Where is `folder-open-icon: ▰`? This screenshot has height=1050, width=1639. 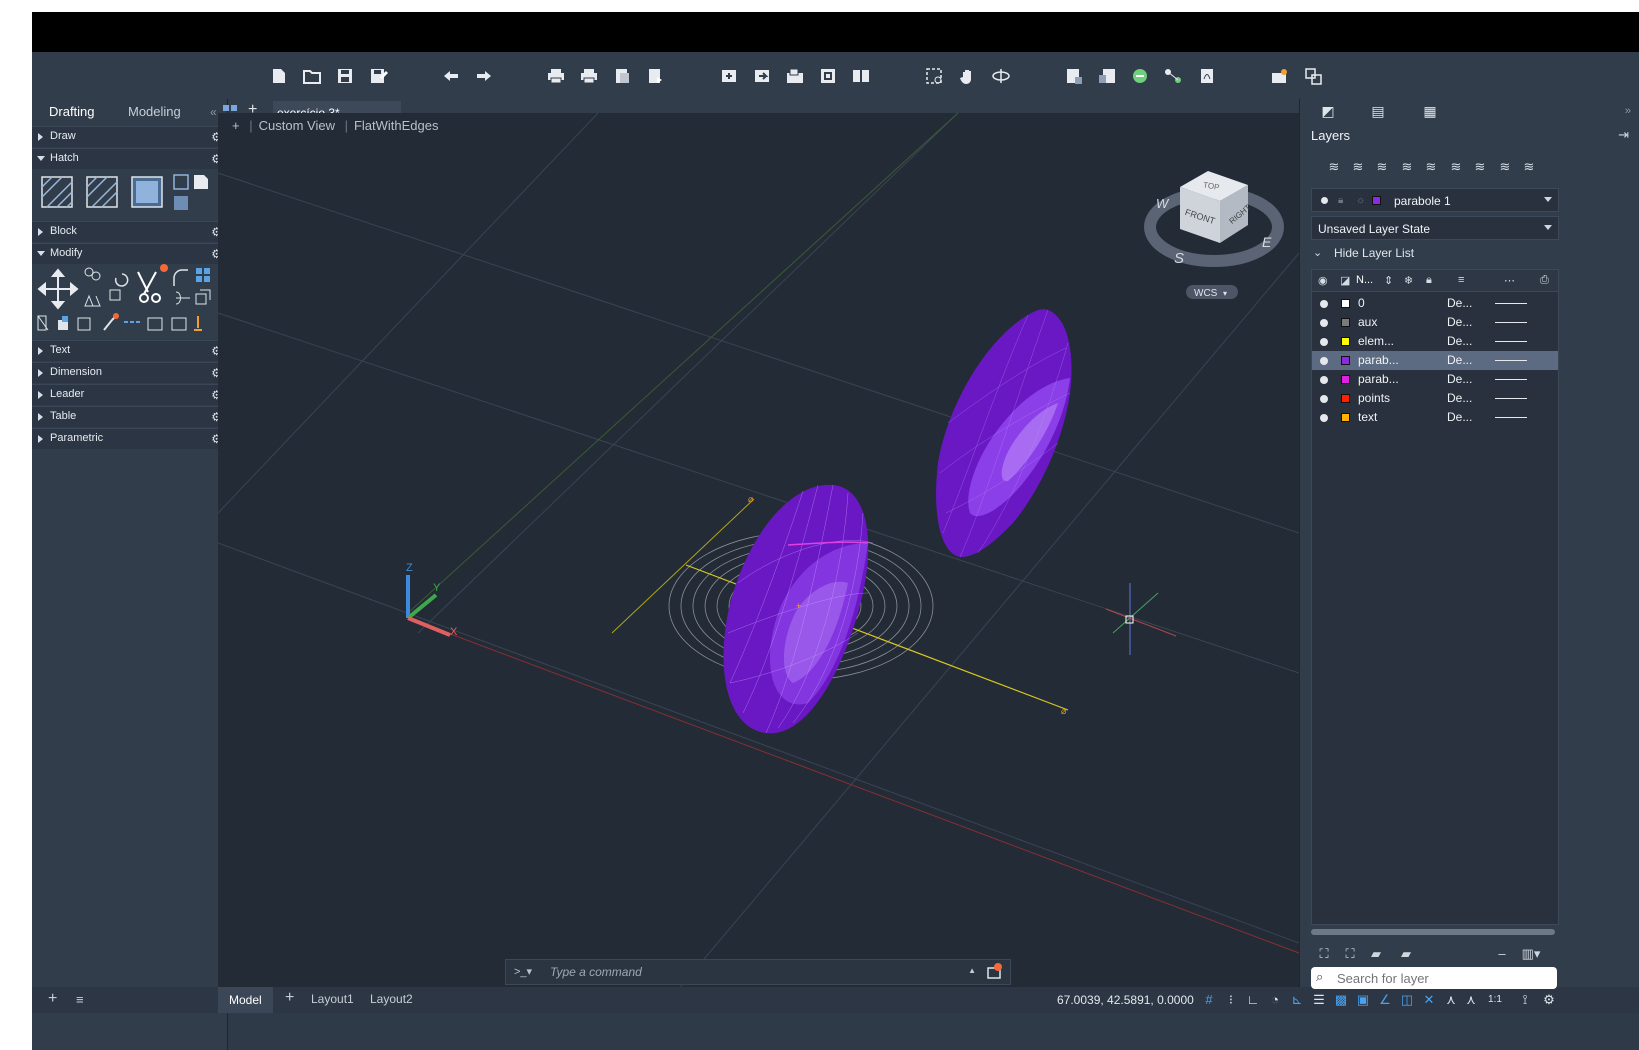 folder-open-icon: ▰ is located at coordinates (1406, 954).